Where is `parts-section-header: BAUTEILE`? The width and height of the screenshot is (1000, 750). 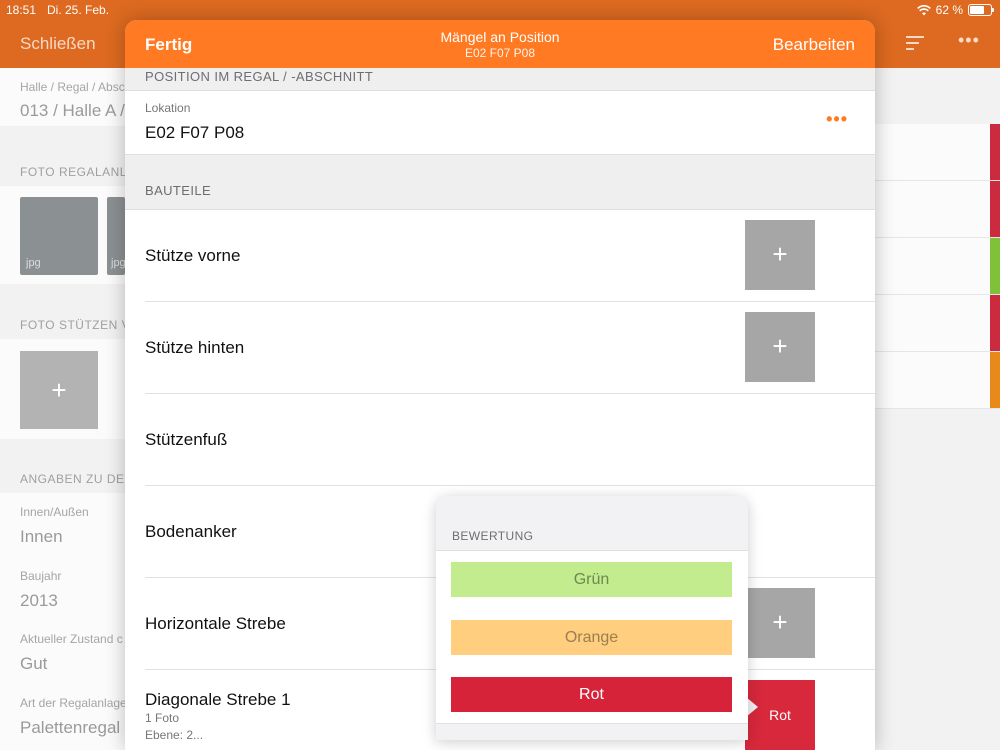
parts-section-header: BAUTEILE is located at coordinates (178, 190).